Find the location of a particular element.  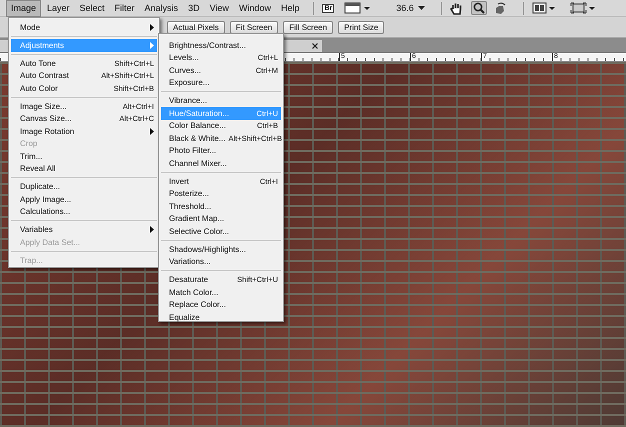

menu-item: Analysis is located at coordinates (161, 8).